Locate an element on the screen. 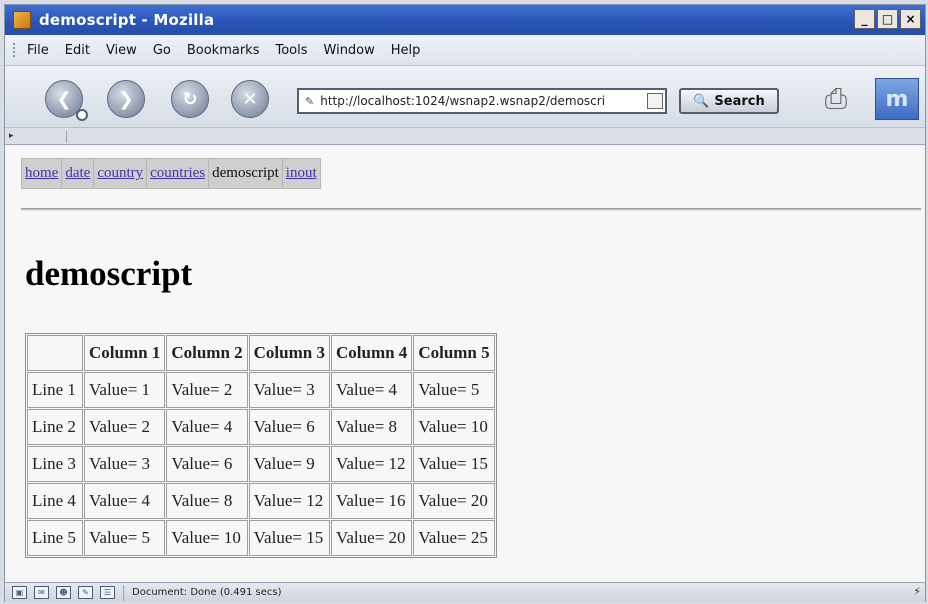 The image size is (928, 604). nav-link-inout: inout is located at coordinates (301, 173).